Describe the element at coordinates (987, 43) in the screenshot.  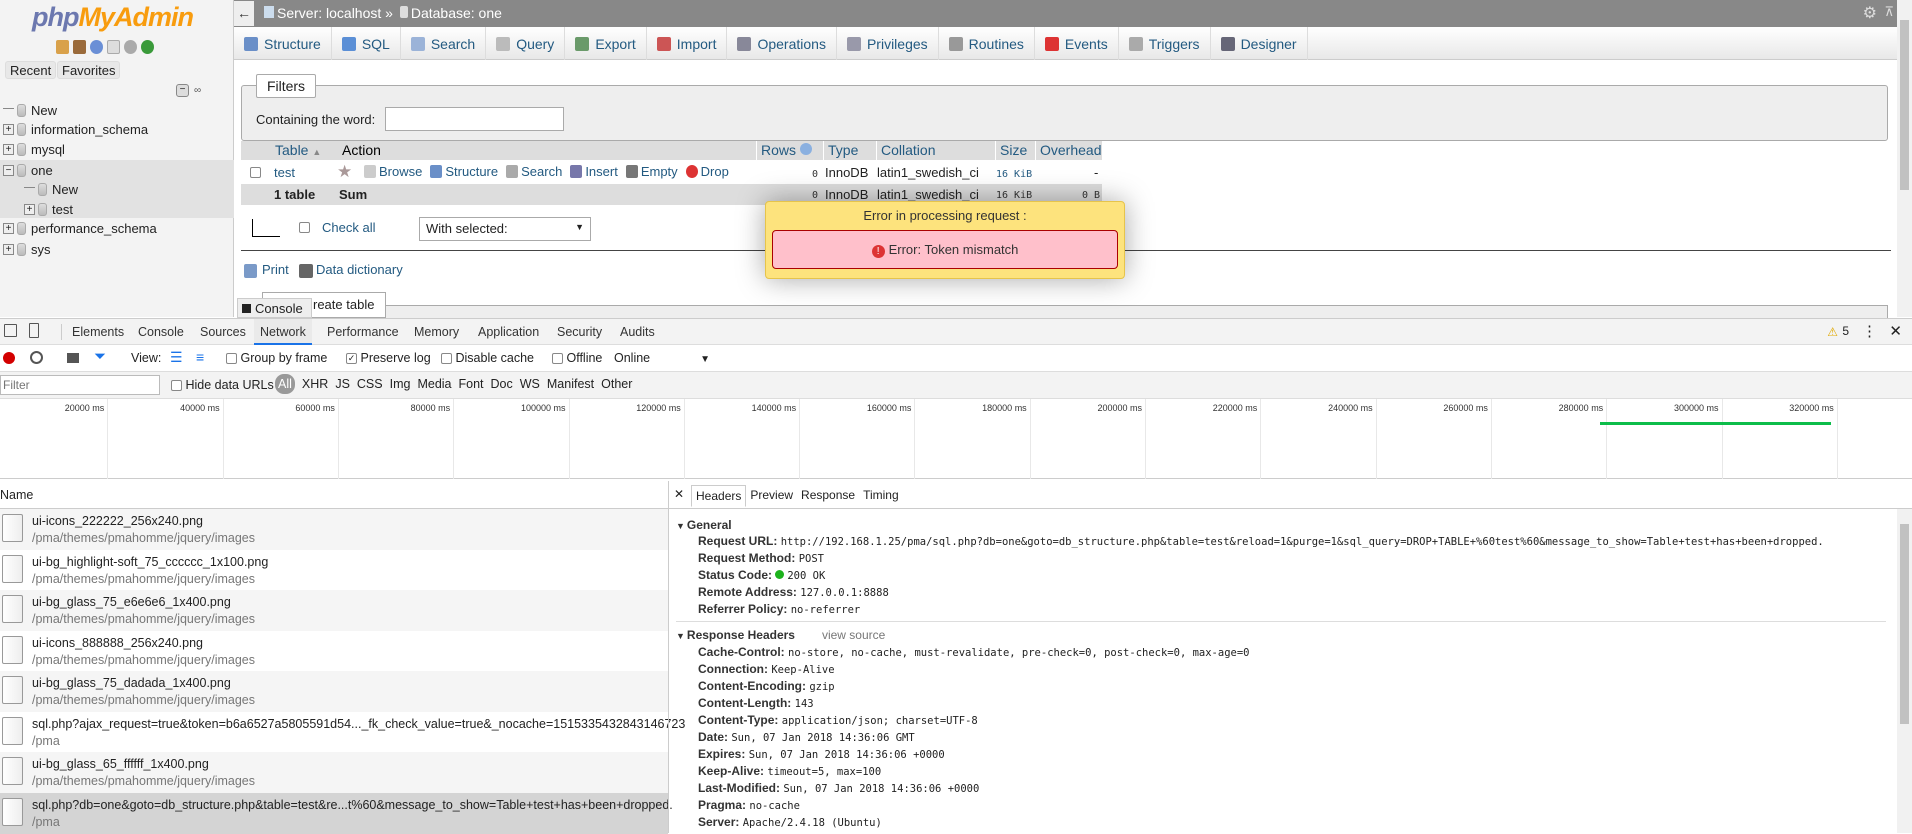
I see `tab-routines: Routines` at that location.